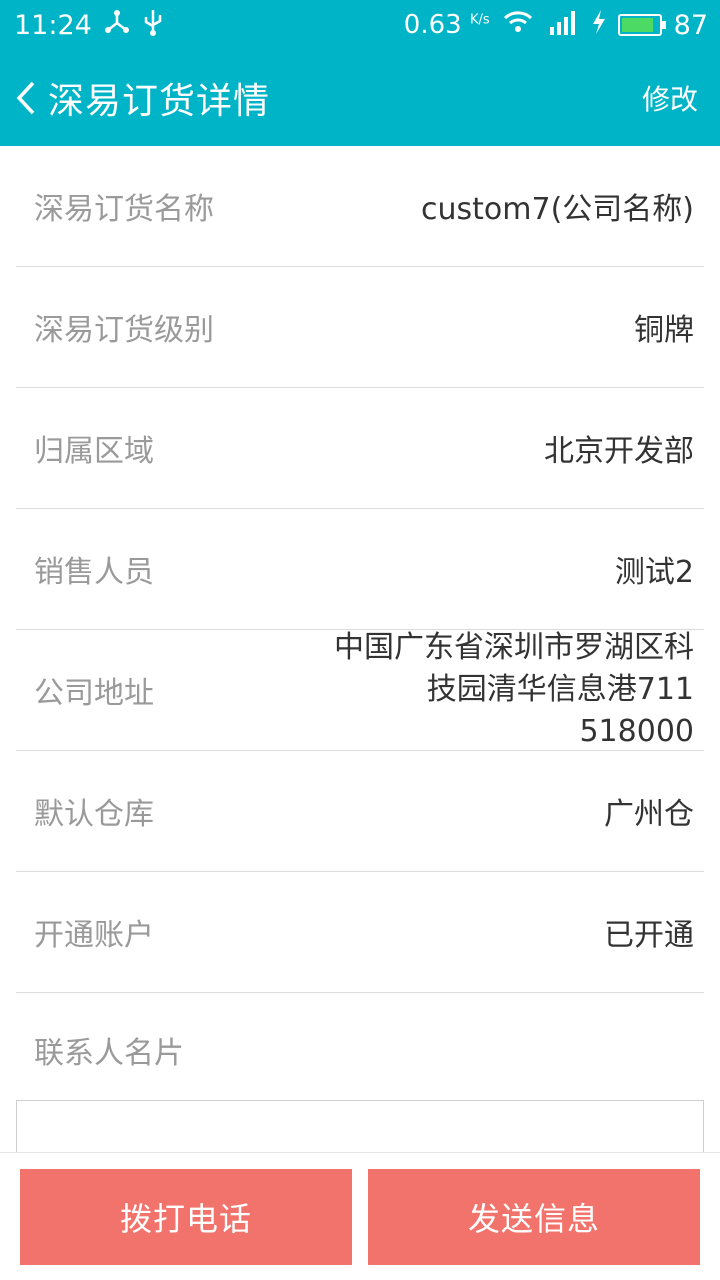  Describe the element at coordinates (360, 206) in the screenshot. I see `detail-row-name: 深易订货名称 custom7(公司名称)` at that location.